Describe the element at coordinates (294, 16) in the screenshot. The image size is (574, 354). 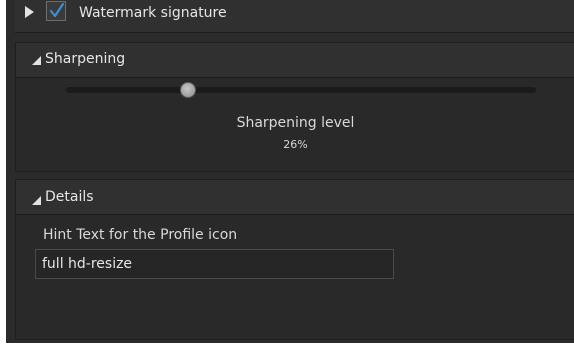
I see `watermark-section-header: Watermark signature` at that location.